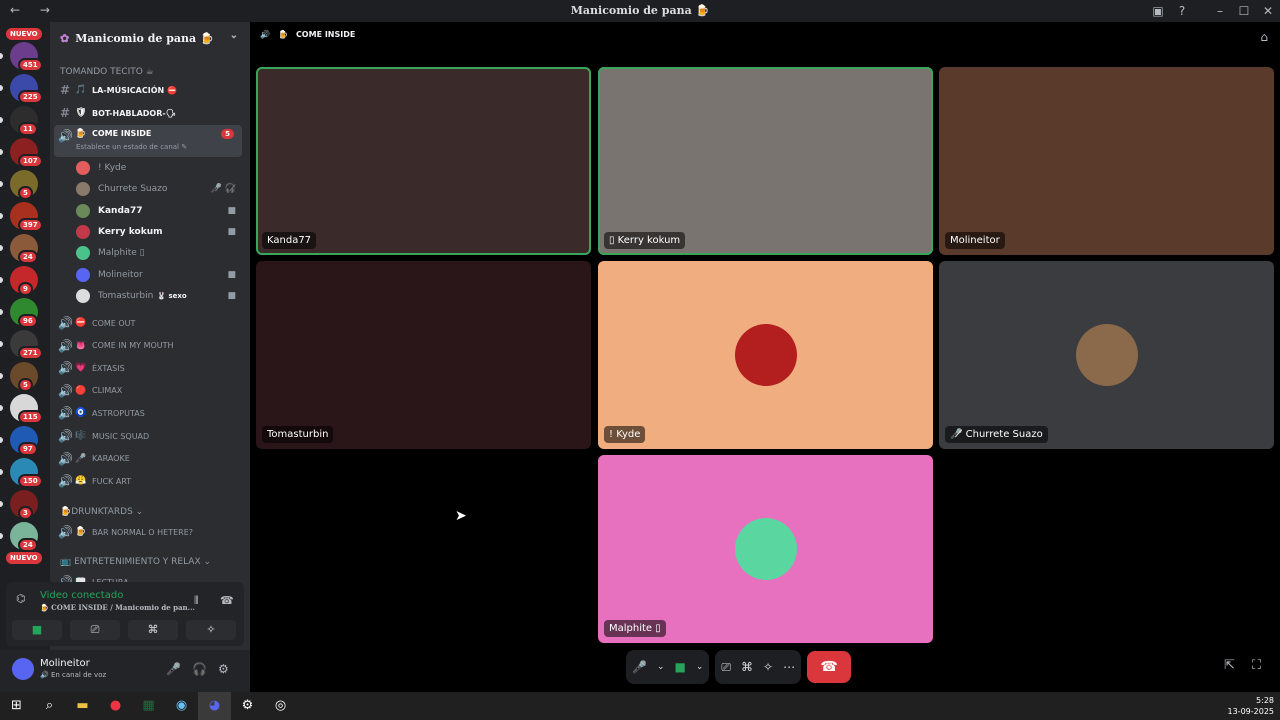 The height and width of the screenshot is (720, 1280). Describe the element at coordinates (81, 413) in the screenshot. I see `channel-emoji: 🧿` at that location.